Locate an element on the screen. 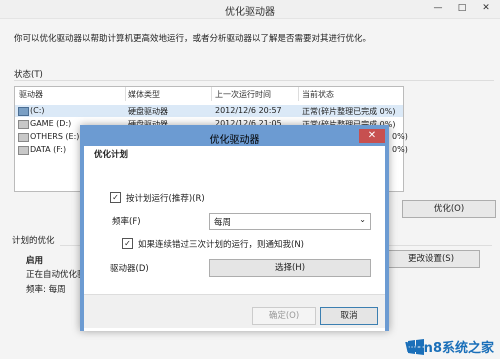  dialog-title-bar: 优化驱动器 ✕ is located at coordinates (234, 137).